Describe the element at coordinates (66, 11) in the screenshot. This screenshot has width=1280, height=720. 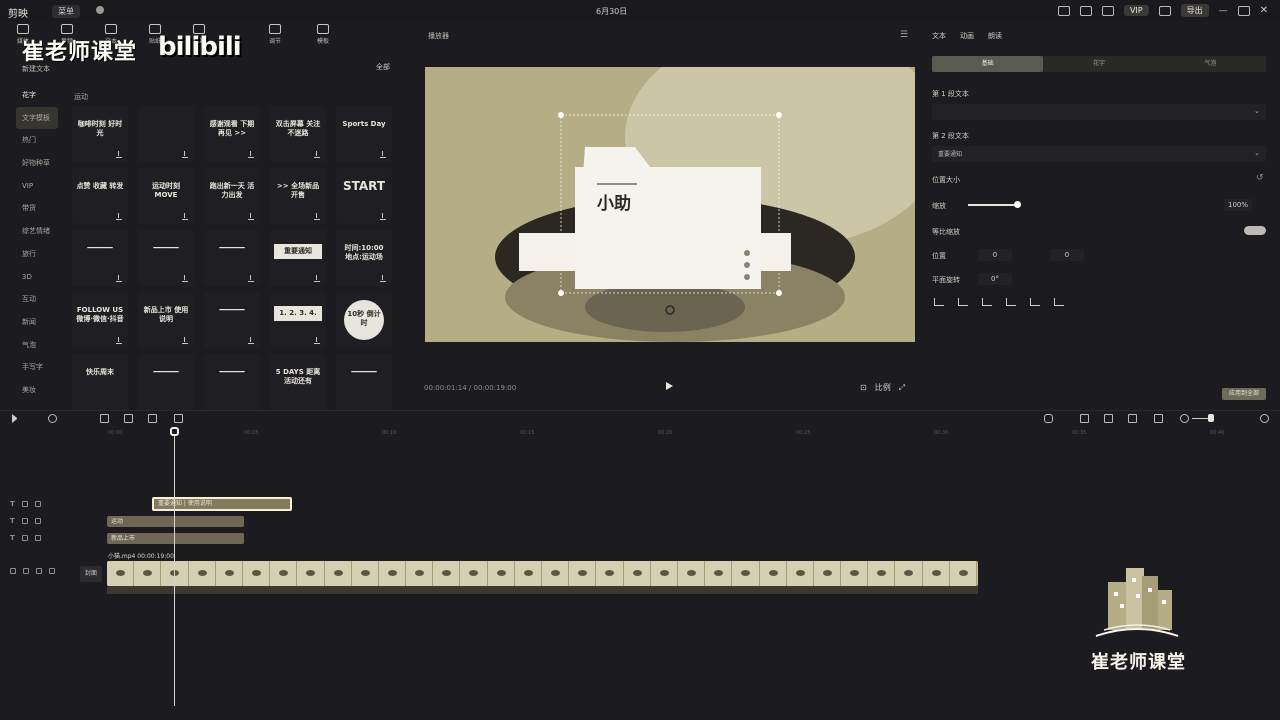
I see `menu-button: 菜单` at that location.